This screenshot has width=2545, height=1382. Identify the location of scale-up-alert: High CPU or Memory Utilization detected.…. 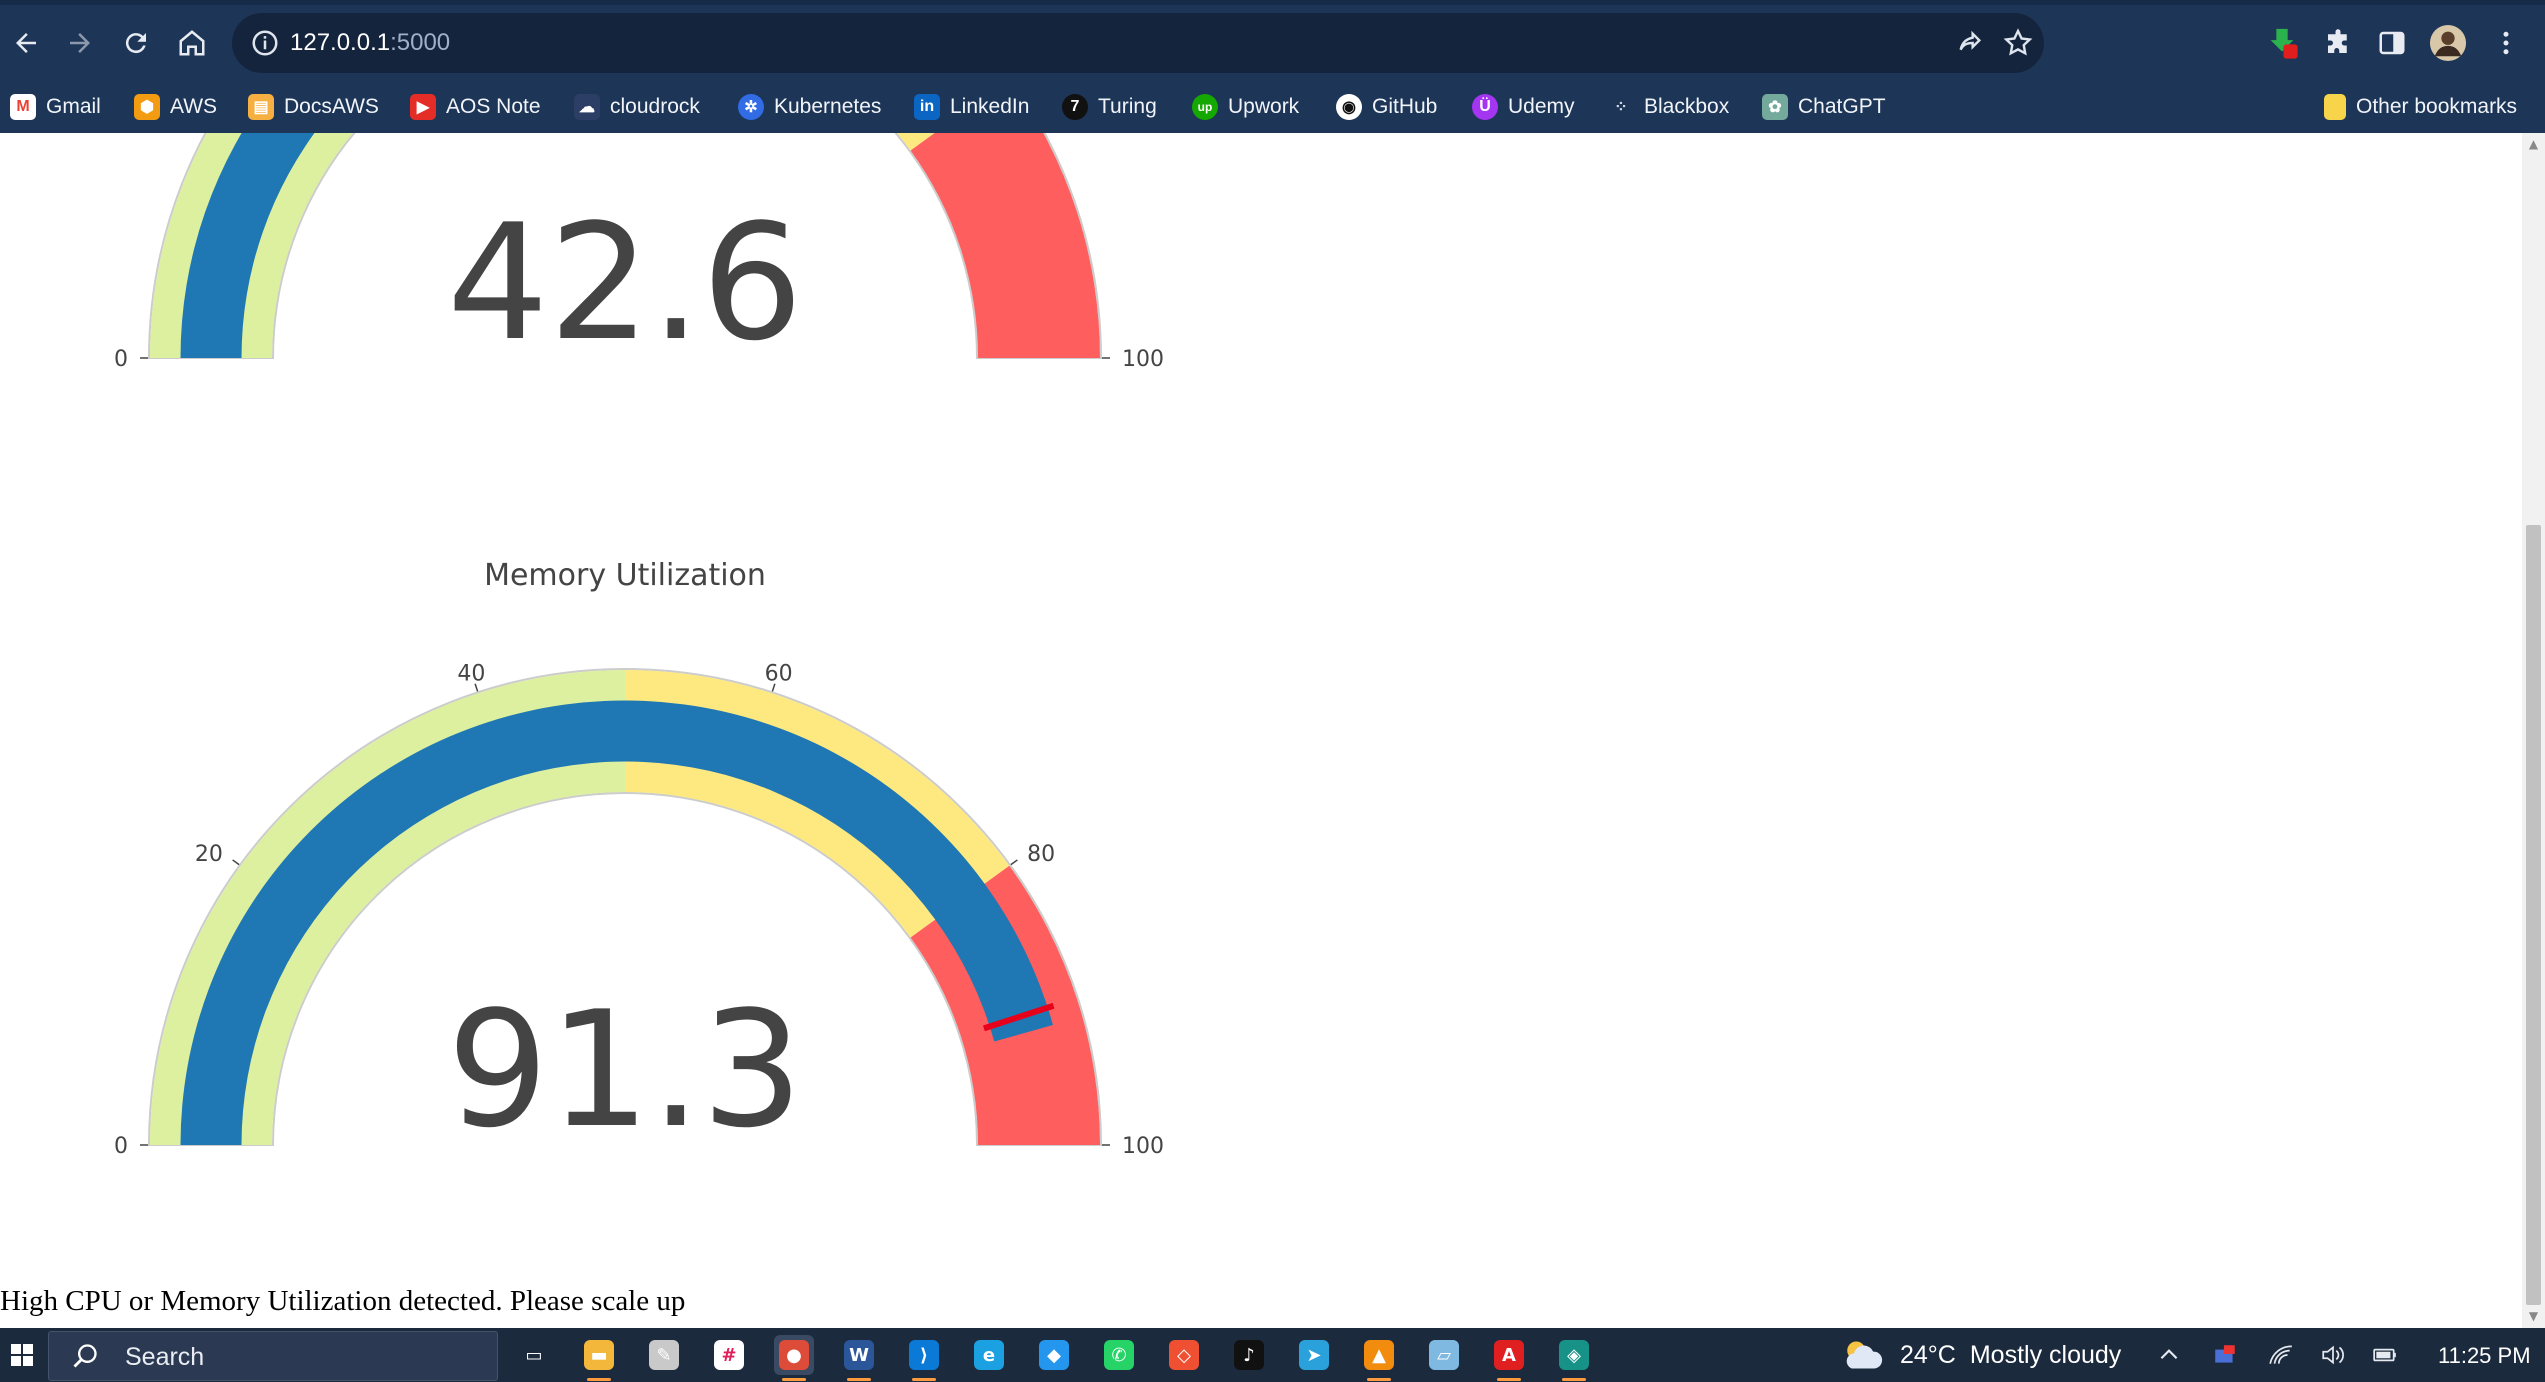
(343, 1301).